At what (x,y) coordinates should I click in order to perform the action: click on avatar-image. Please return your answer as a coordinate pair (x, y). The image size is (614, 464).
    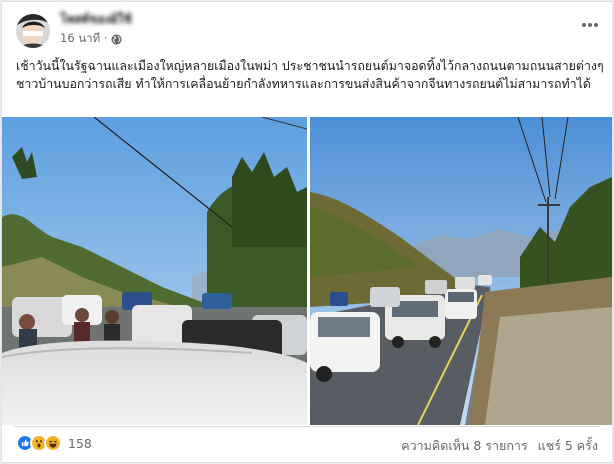
    Looking at the image, I should click on (33, 31).